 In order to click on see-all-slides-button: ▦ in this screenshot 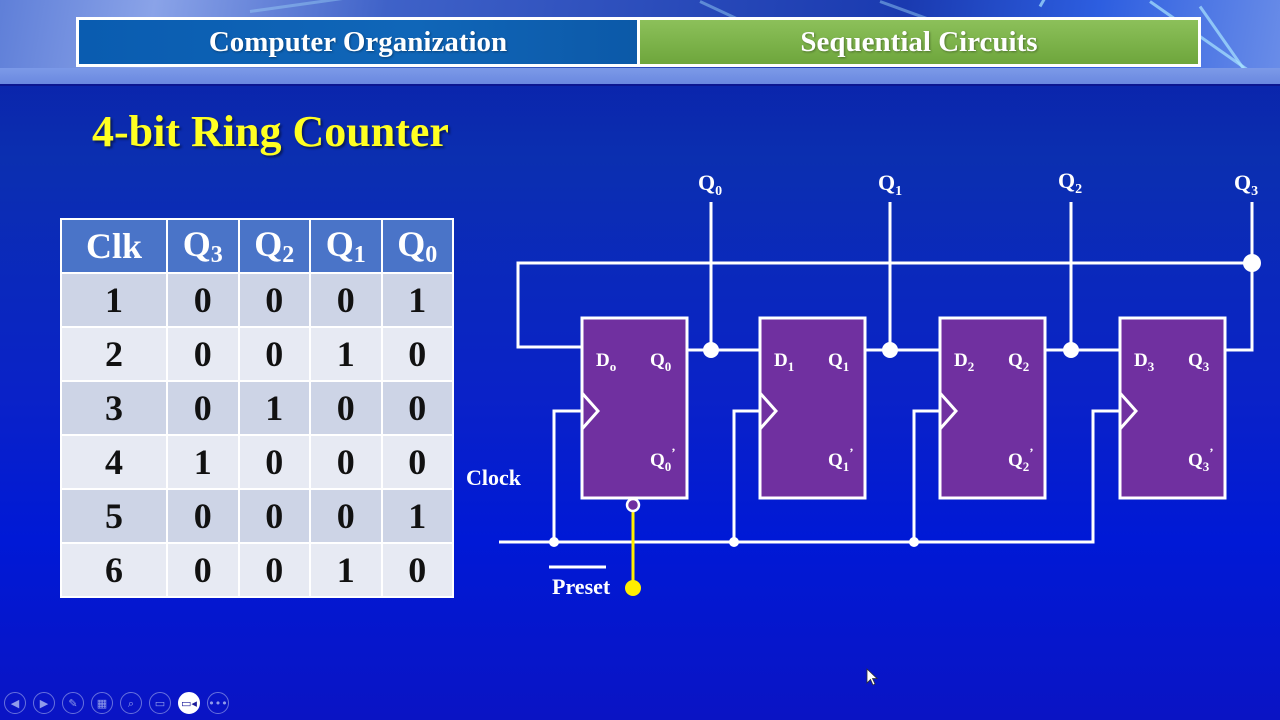, I will do `click(102, 703)`.